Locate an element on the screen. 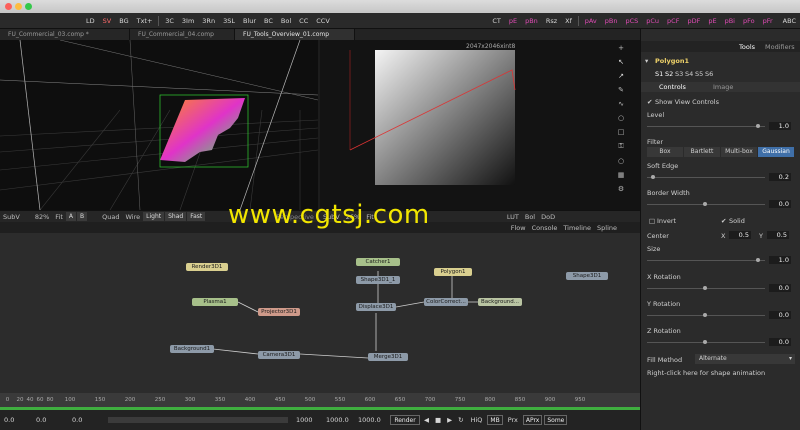  level-value: 1.0 is located at coordinates (780, 126).